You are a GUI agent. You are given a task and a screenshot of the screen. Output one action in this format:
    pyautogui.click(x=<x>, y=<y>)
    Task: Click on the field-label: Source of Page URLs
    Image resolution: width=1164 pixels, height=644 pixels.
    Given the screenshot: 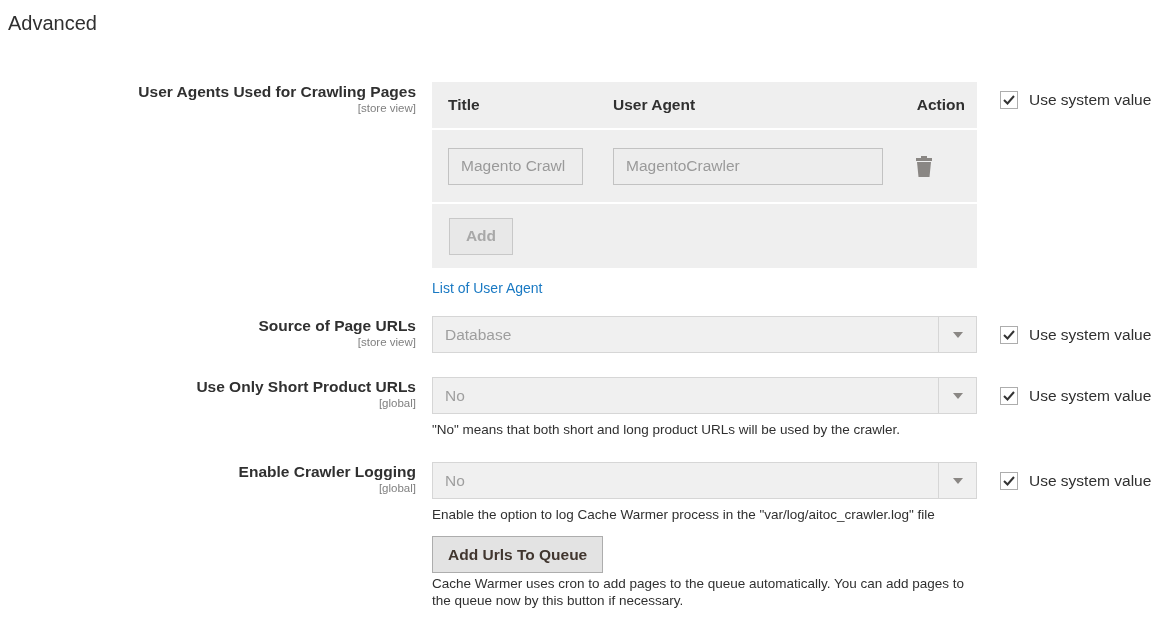 What is the action you would take?
    pyautogui.click(x=337, y=326)
    